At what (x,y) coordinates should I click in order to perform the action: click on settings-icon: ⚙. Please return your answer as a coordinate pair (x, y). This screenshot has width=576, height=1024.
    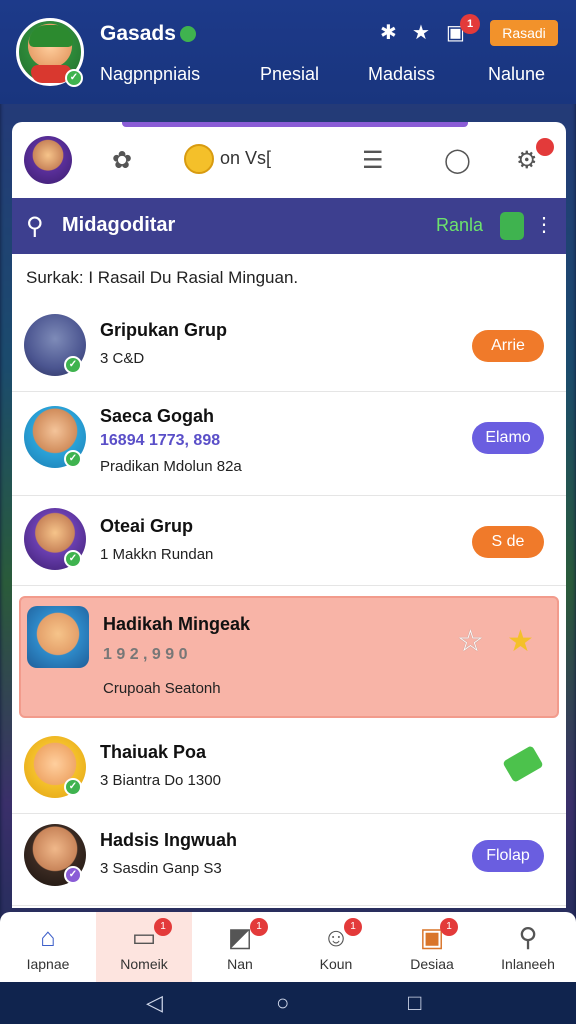
    Looking at the image, I should click on (527, 160).